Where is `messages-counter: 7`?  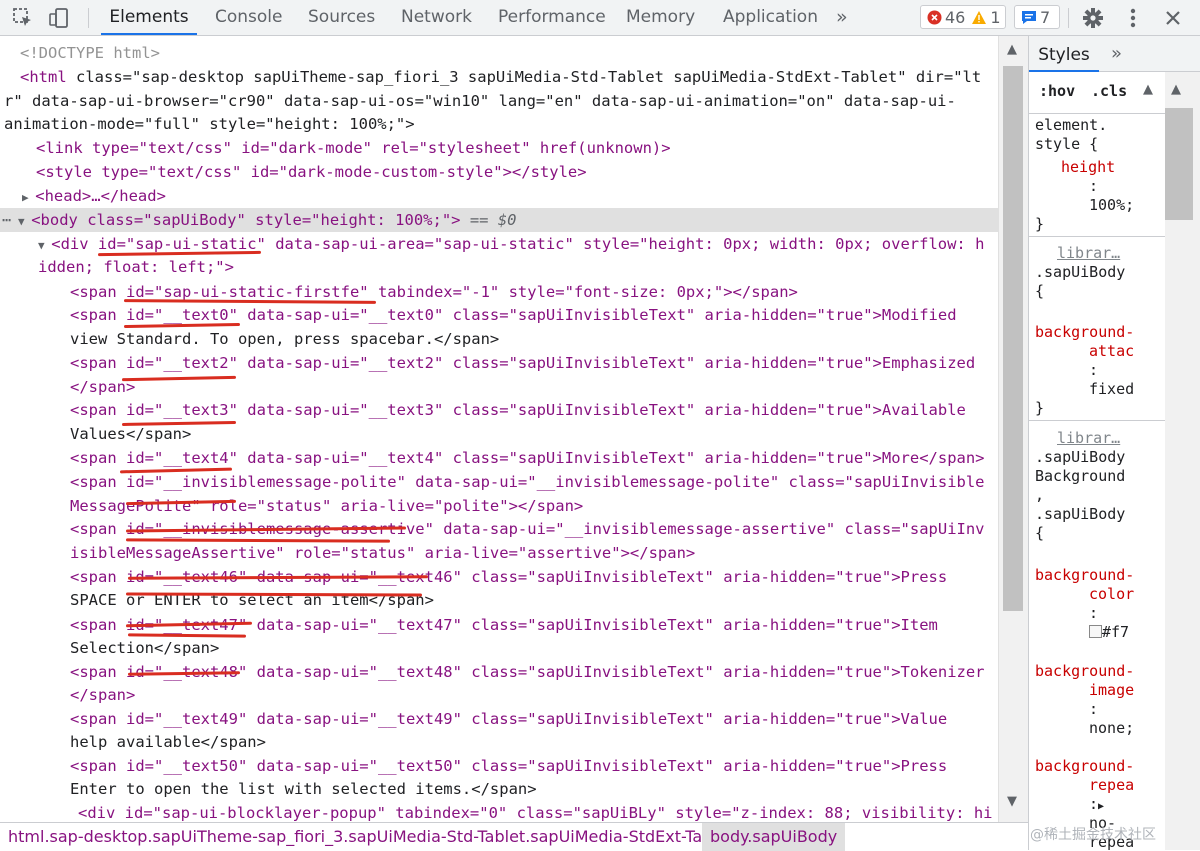 messages-counter: 7 is located at coordinates (1037, 17).